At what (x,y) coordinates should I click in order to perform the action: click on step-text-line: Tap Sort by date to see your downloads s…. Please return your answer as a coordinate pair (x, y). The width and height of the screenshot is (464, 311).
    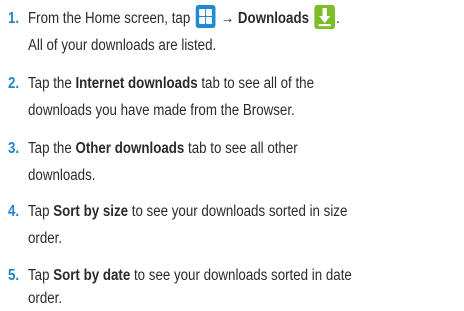
    Looking at the image, I should click on (190, 275).